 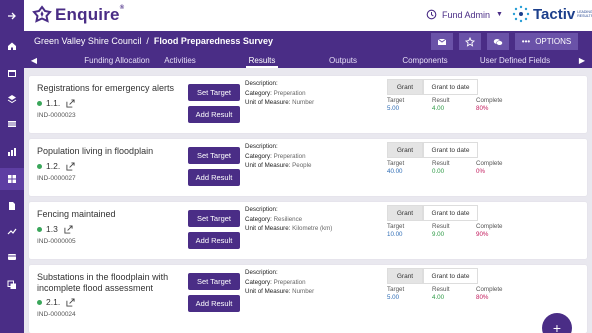 I want to click on mail-button, so click(x=442, y=41).